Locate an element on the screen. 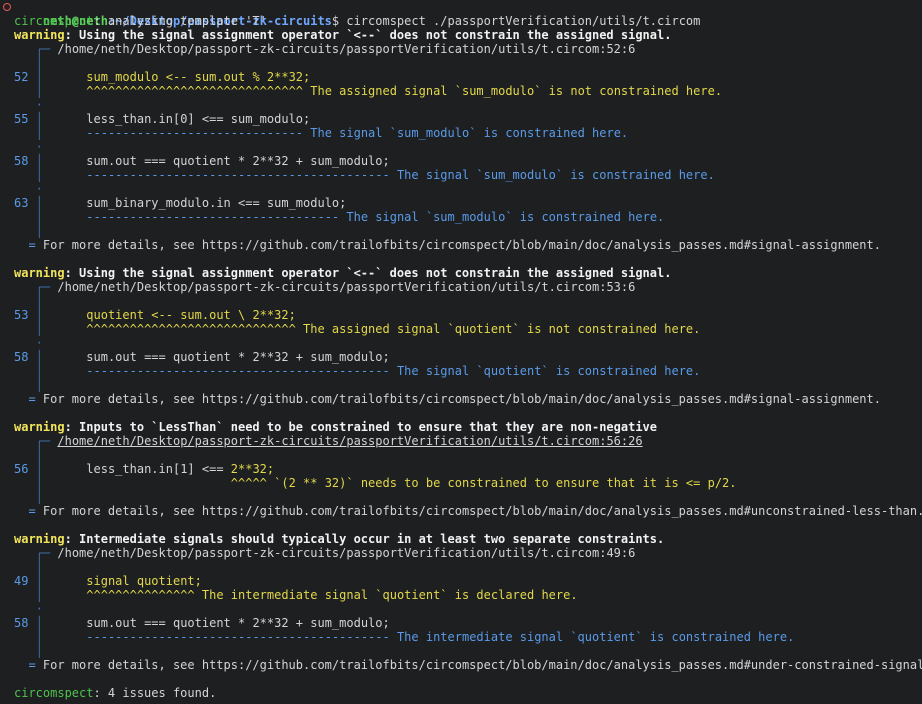  code-line: 56 │ less_than.in[1] <== 2**32; is located at coordinates (144, 469).